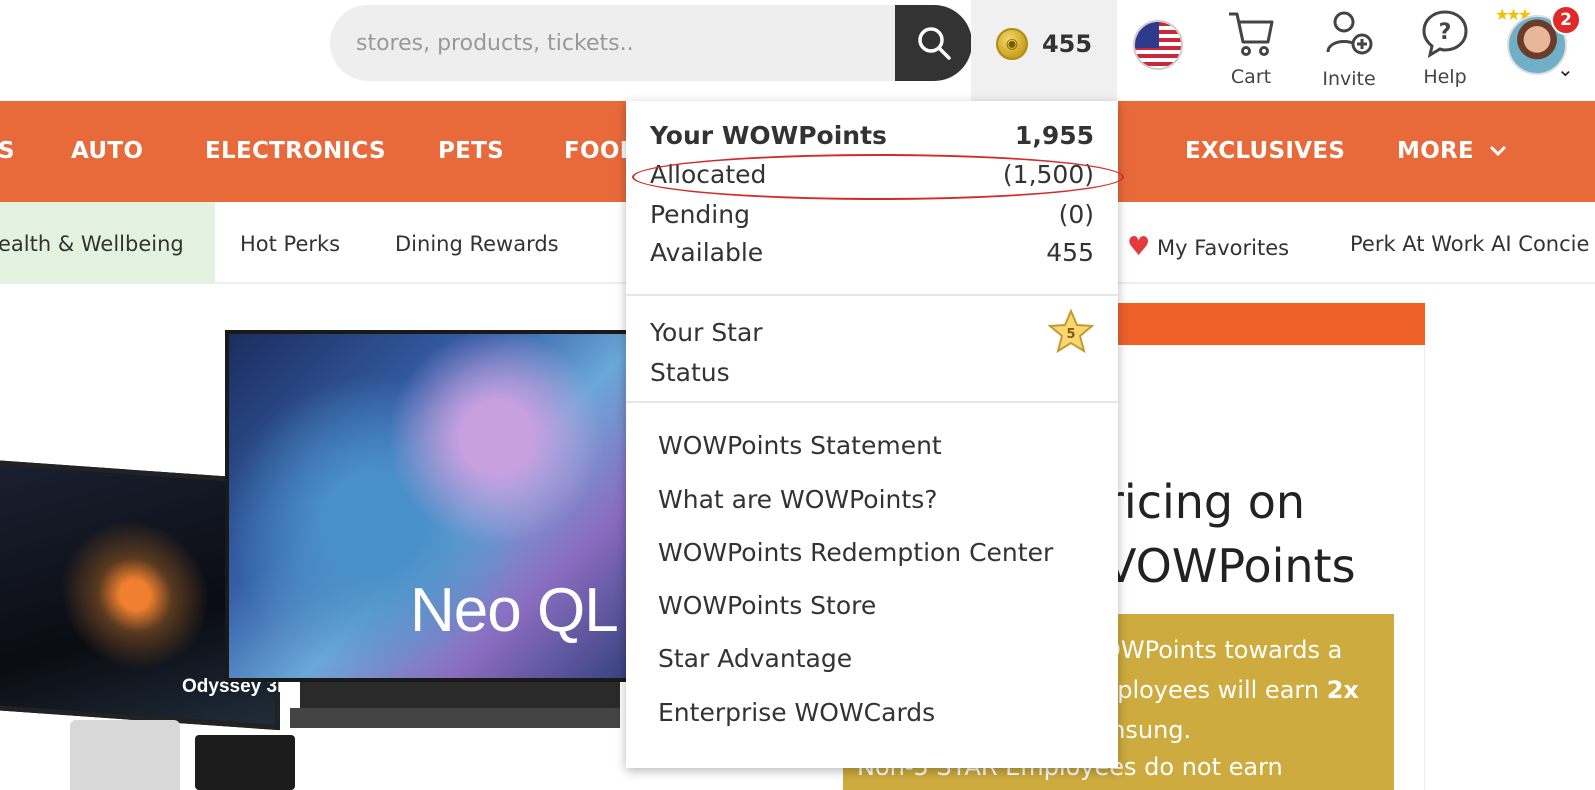 The width and height of the screenshot is (1595, 790). What do you see at coordinates (1011, 43) in the screenshot?
I see `coin-icon: ◉` at bounding box center [1011, 43].